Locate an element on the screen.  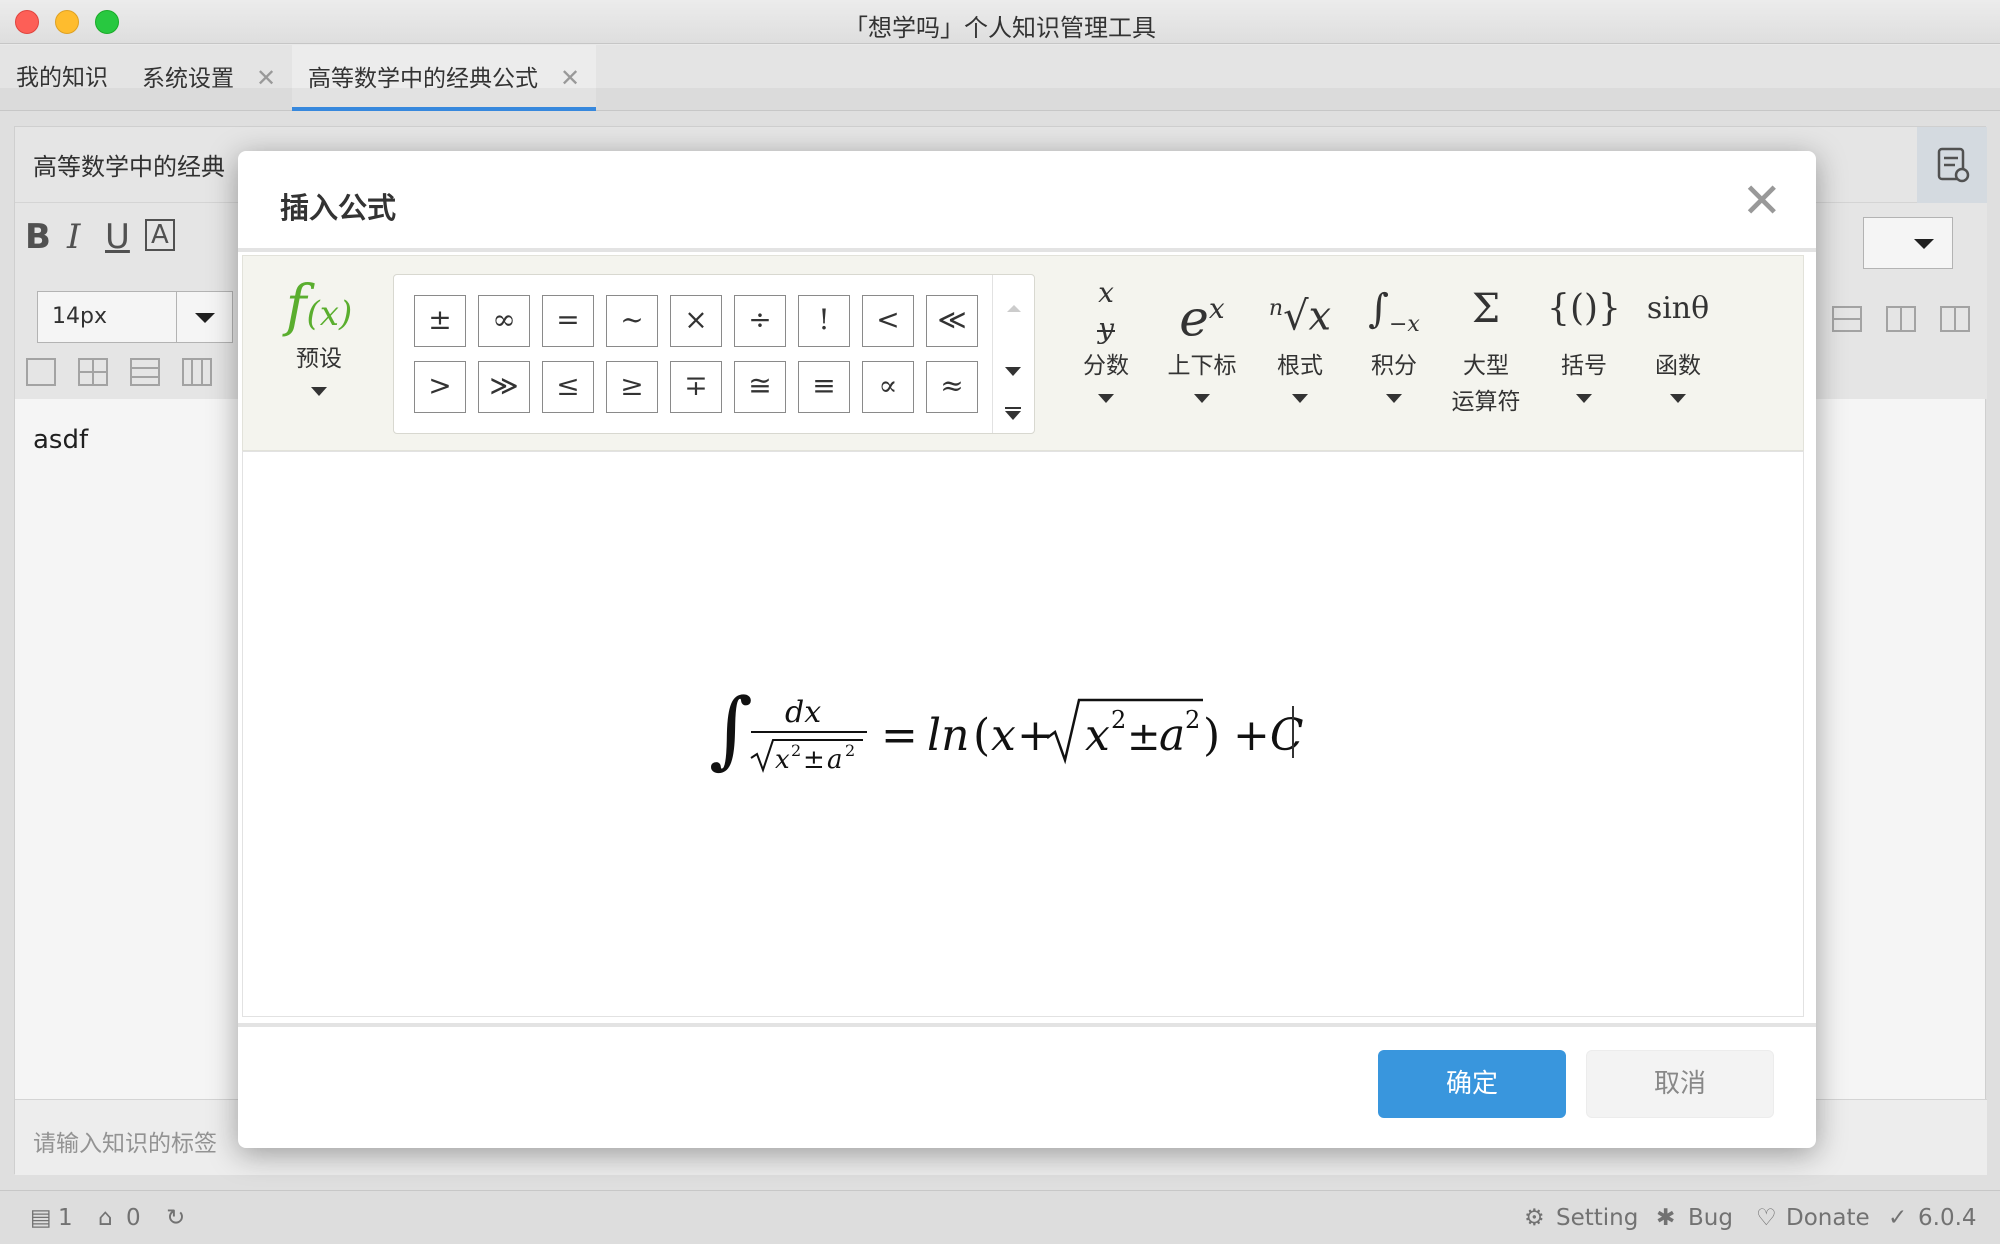
formula-render: ∫ dx x 2 ± a 2 = ln ( x + x 2 ± a 2) +C is located at coordinates (1006, 729).